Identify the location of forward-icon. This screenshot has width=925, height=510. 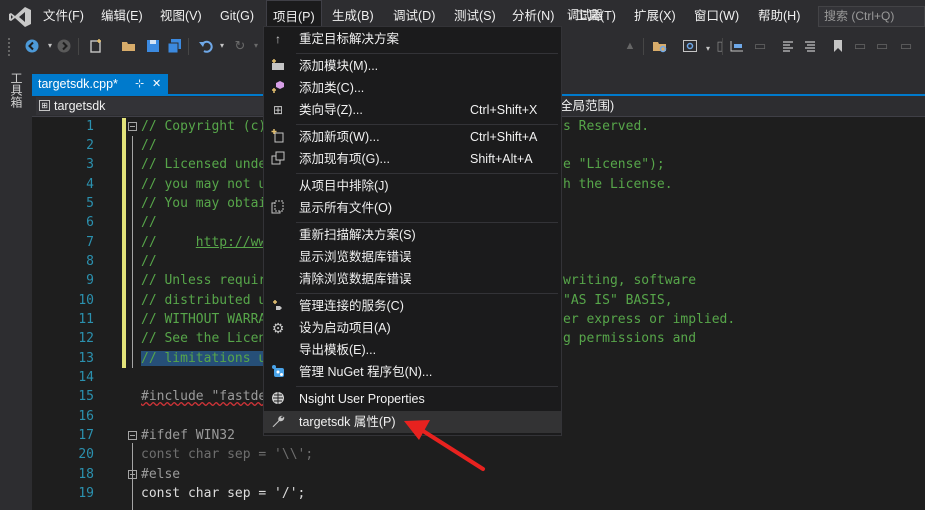
(64, 46).